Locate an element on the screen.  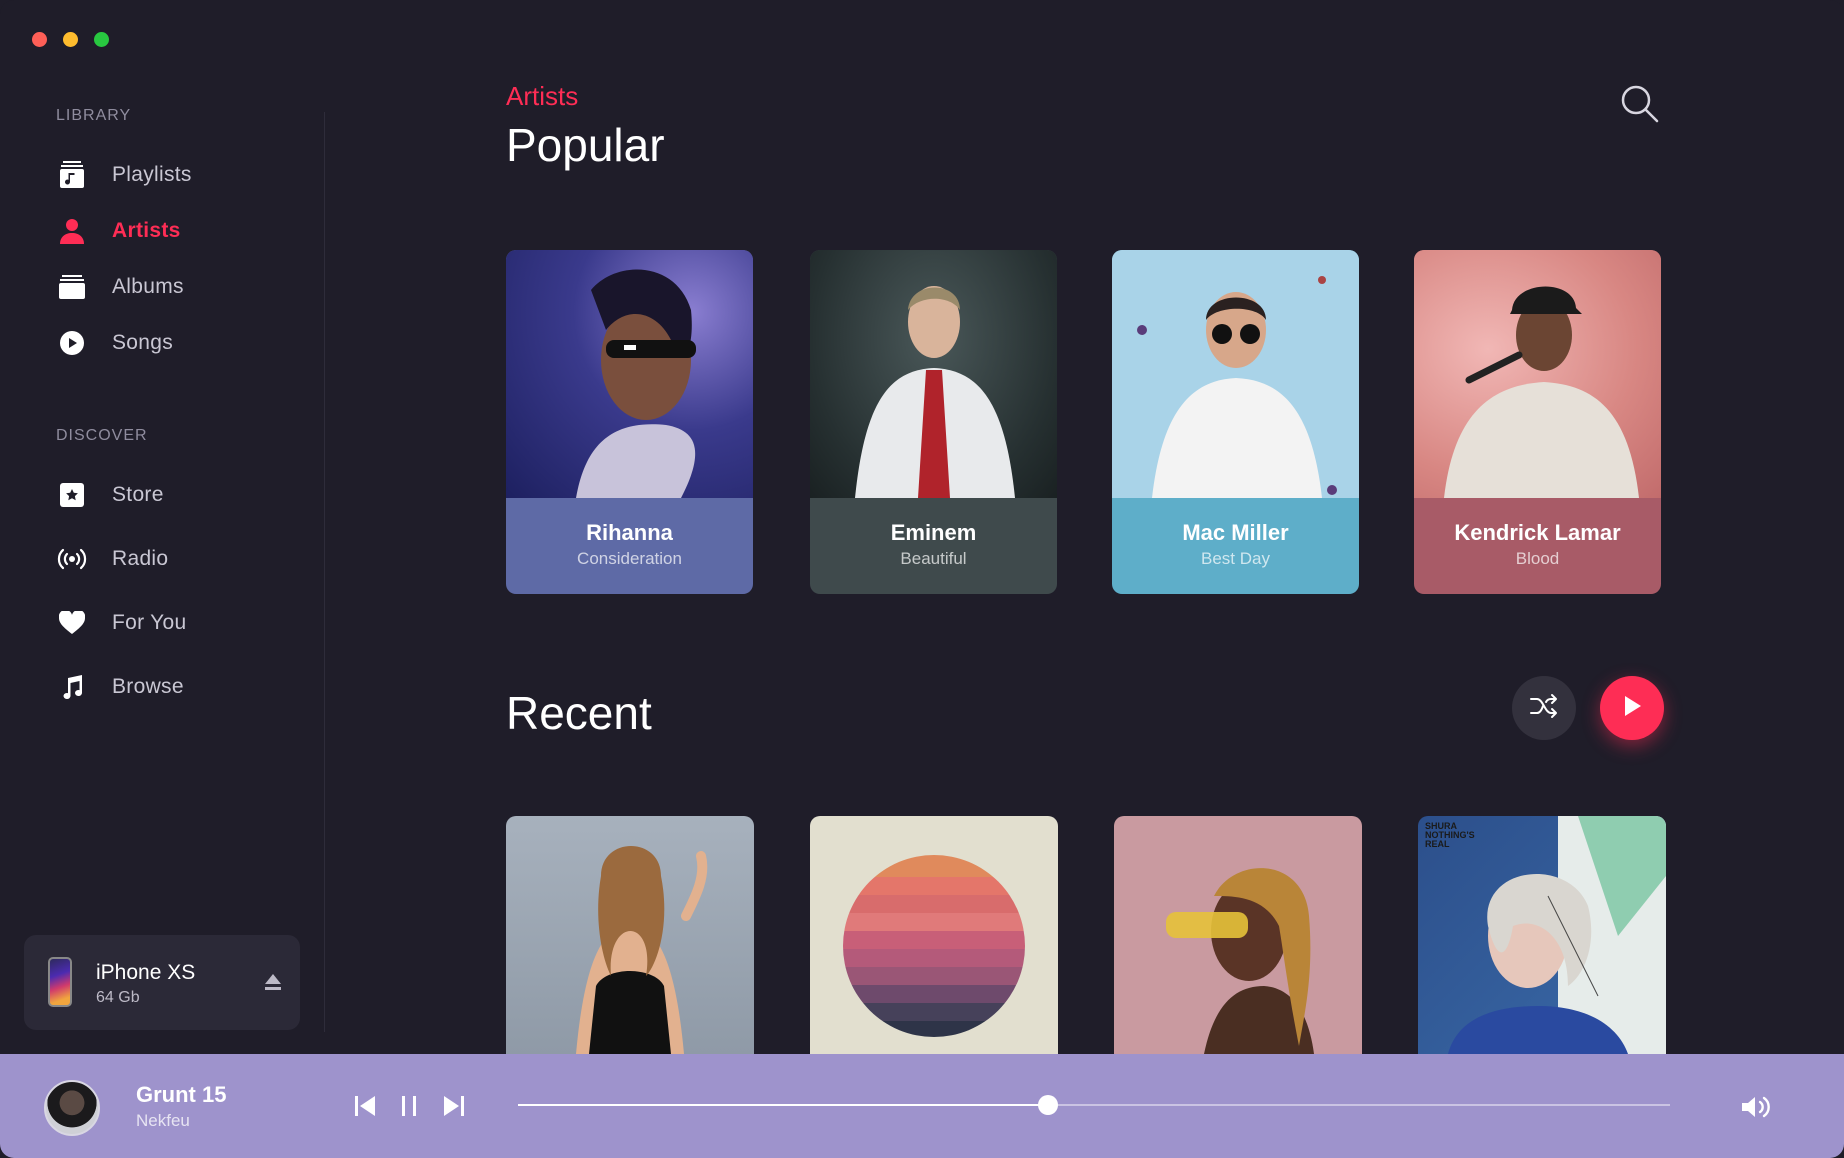
page-title: Popular is located at coordinates (585, 145).